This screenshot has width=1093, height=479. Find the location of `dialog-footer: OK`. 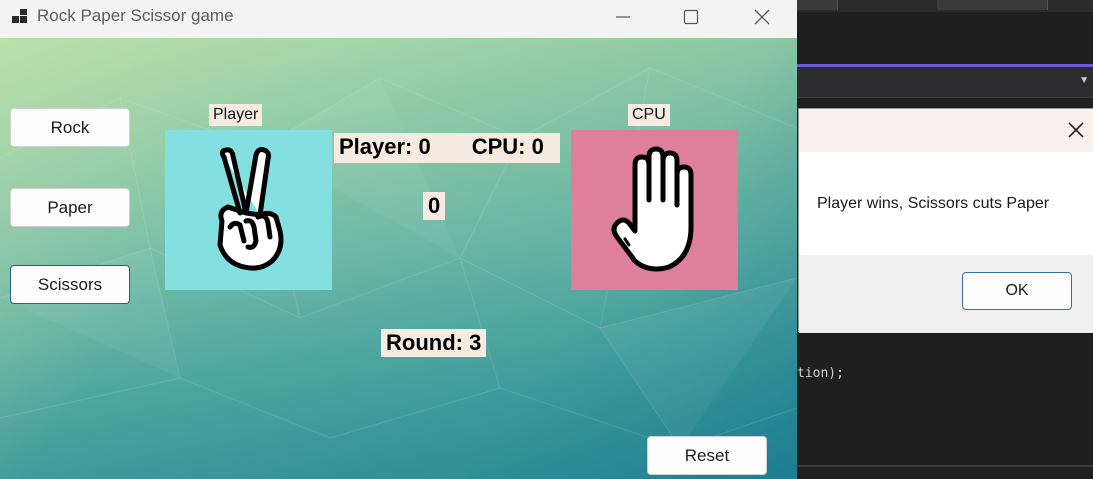

dialog-footer: OK is located at coordinates (946, 294).